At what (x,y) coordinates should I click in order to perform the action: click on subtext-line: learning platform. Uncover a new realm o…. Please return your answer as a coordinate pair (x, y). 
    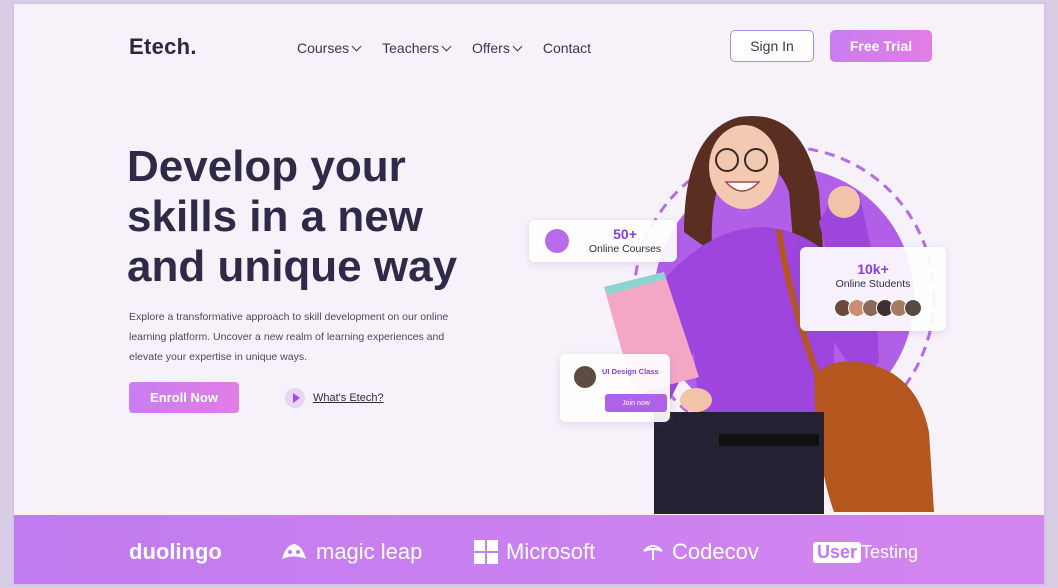
    Looking at the image, I should click on (287, 337).